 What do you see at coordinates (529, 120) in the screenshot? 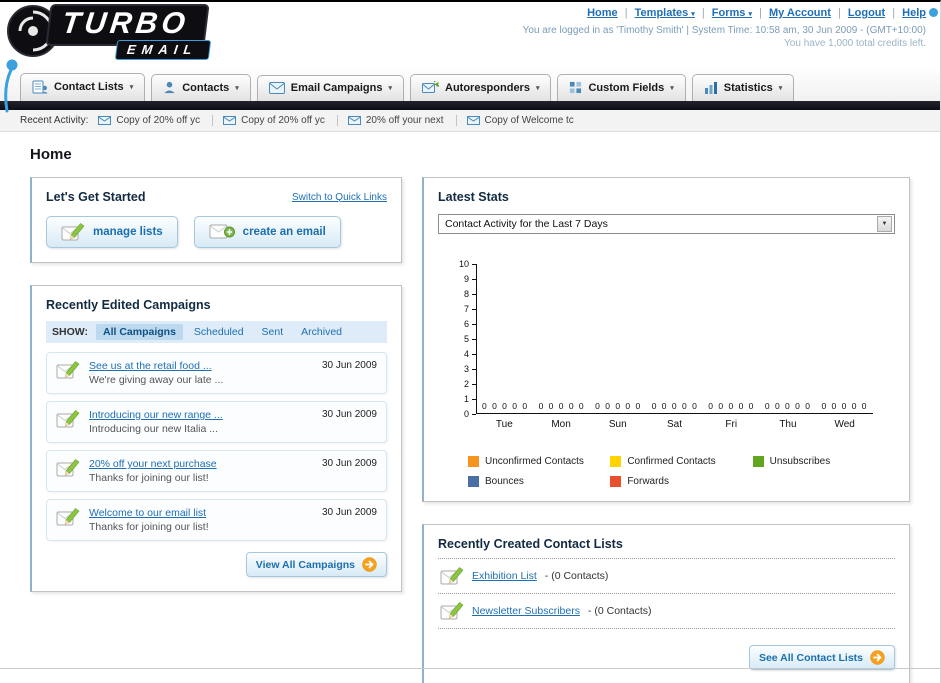
I see `recent-activity-text: Copy of Welcome tc` at bounding box center [529, 120].